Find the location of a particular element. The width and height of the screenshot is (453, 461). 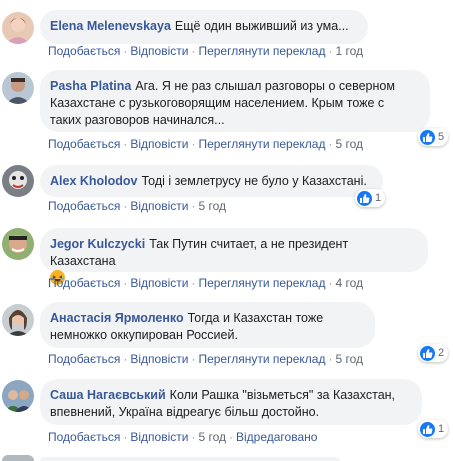

reaction-number: 5 is located at coordinates (441, 137).